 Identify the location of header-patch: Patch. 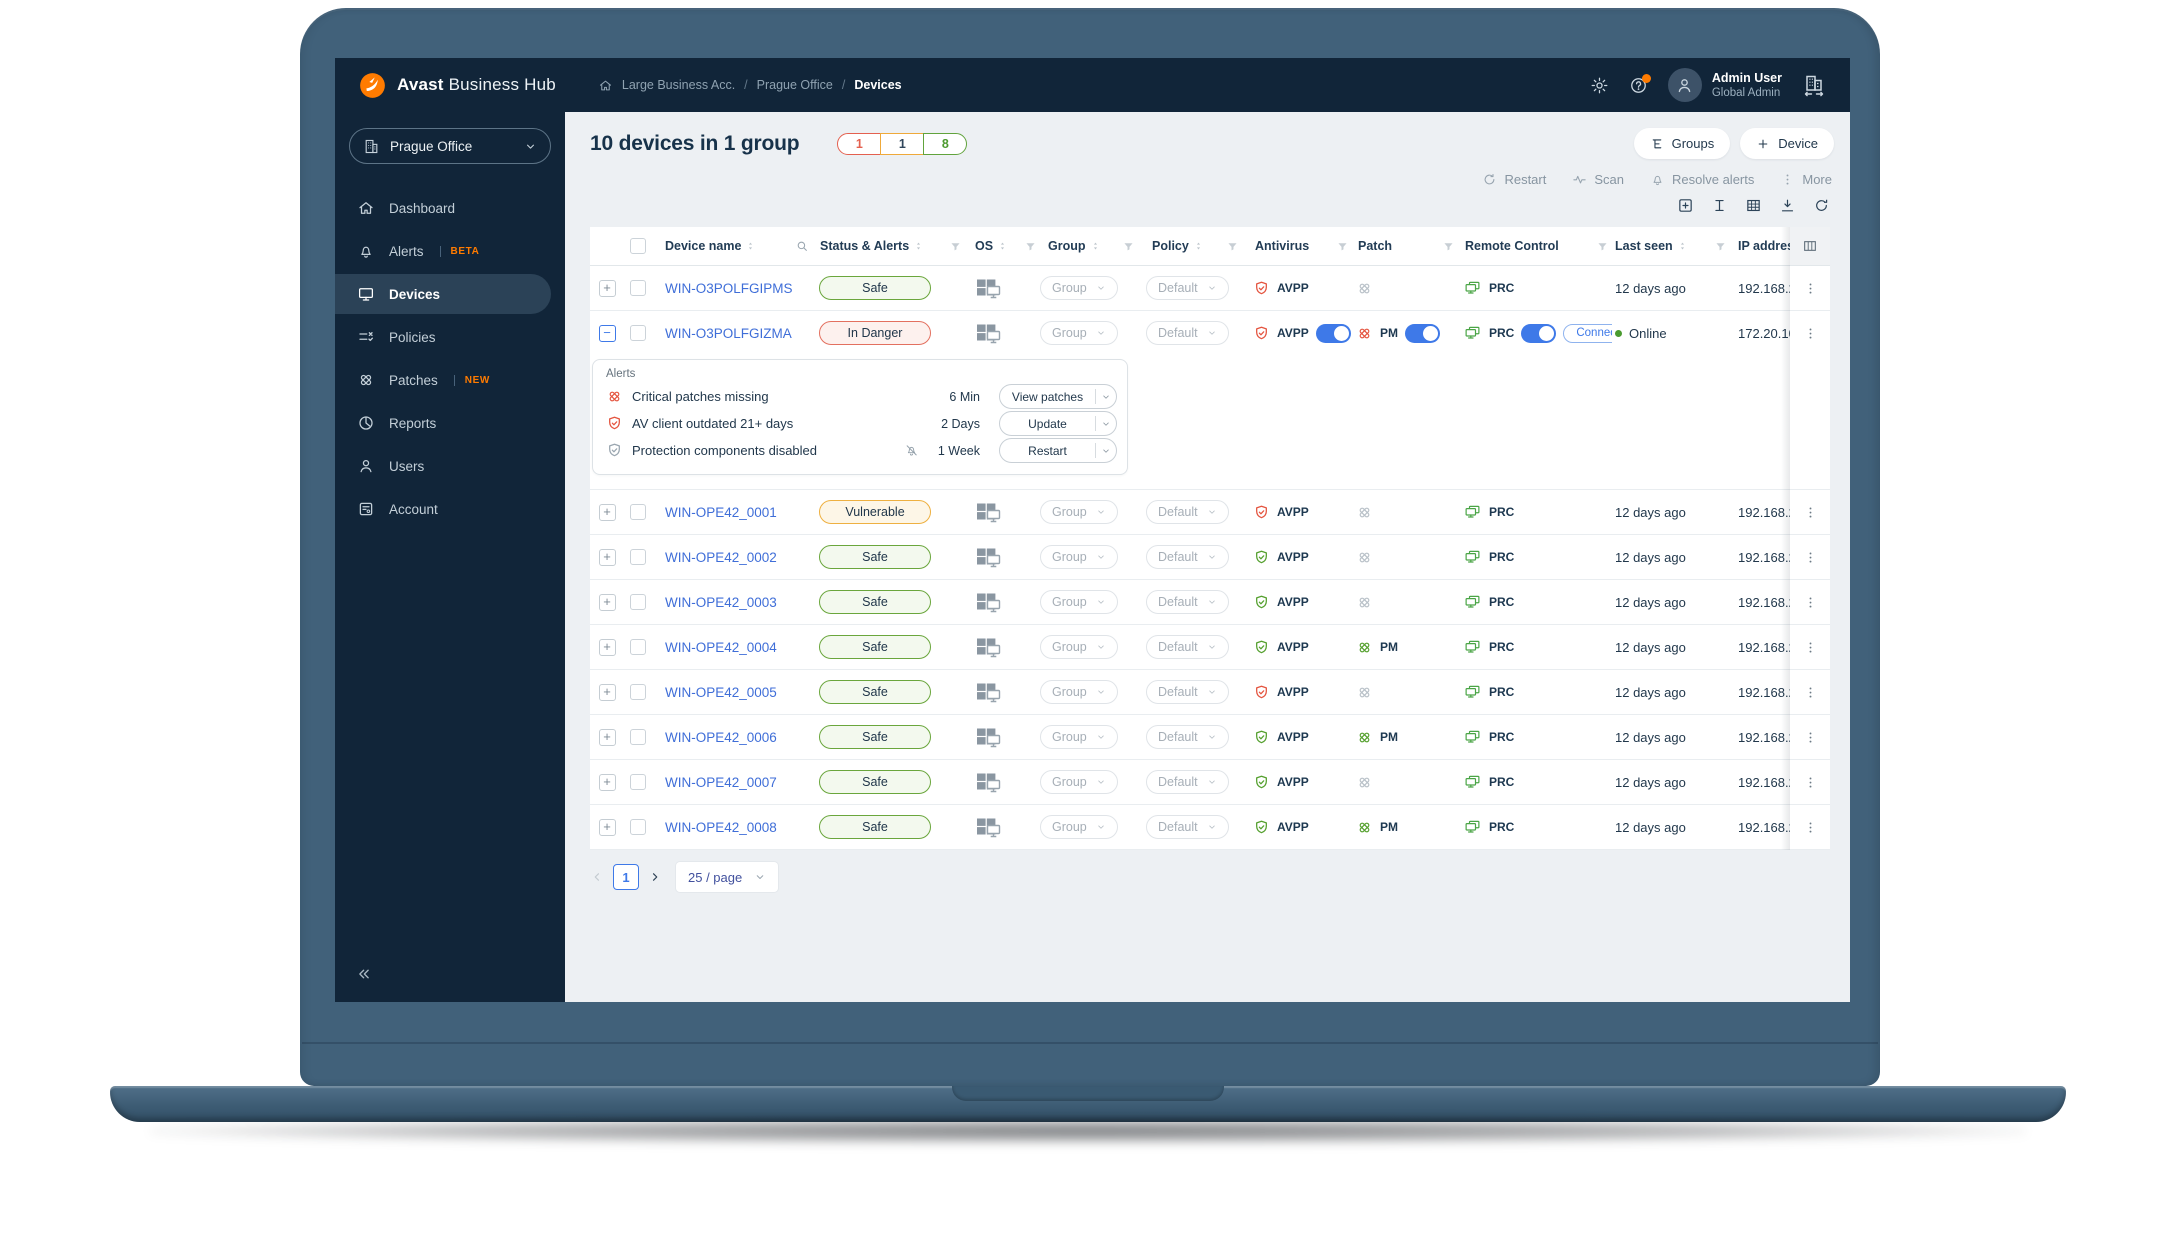
(1405, 246).